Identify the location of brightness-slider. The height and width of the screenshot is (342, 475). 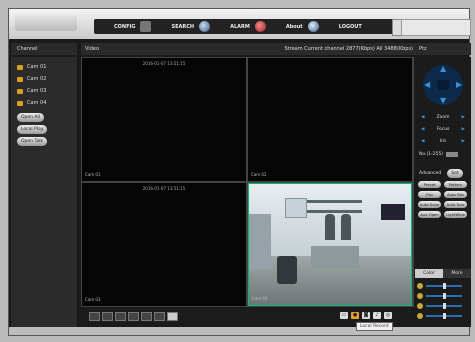
(444, 286).